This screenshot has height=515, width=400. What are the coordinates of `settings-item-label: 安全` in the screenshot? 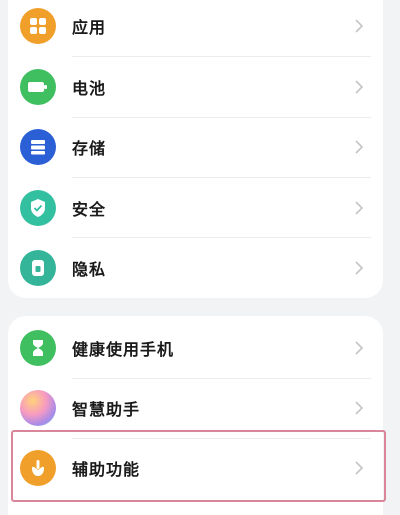 It's located at (89, 209).